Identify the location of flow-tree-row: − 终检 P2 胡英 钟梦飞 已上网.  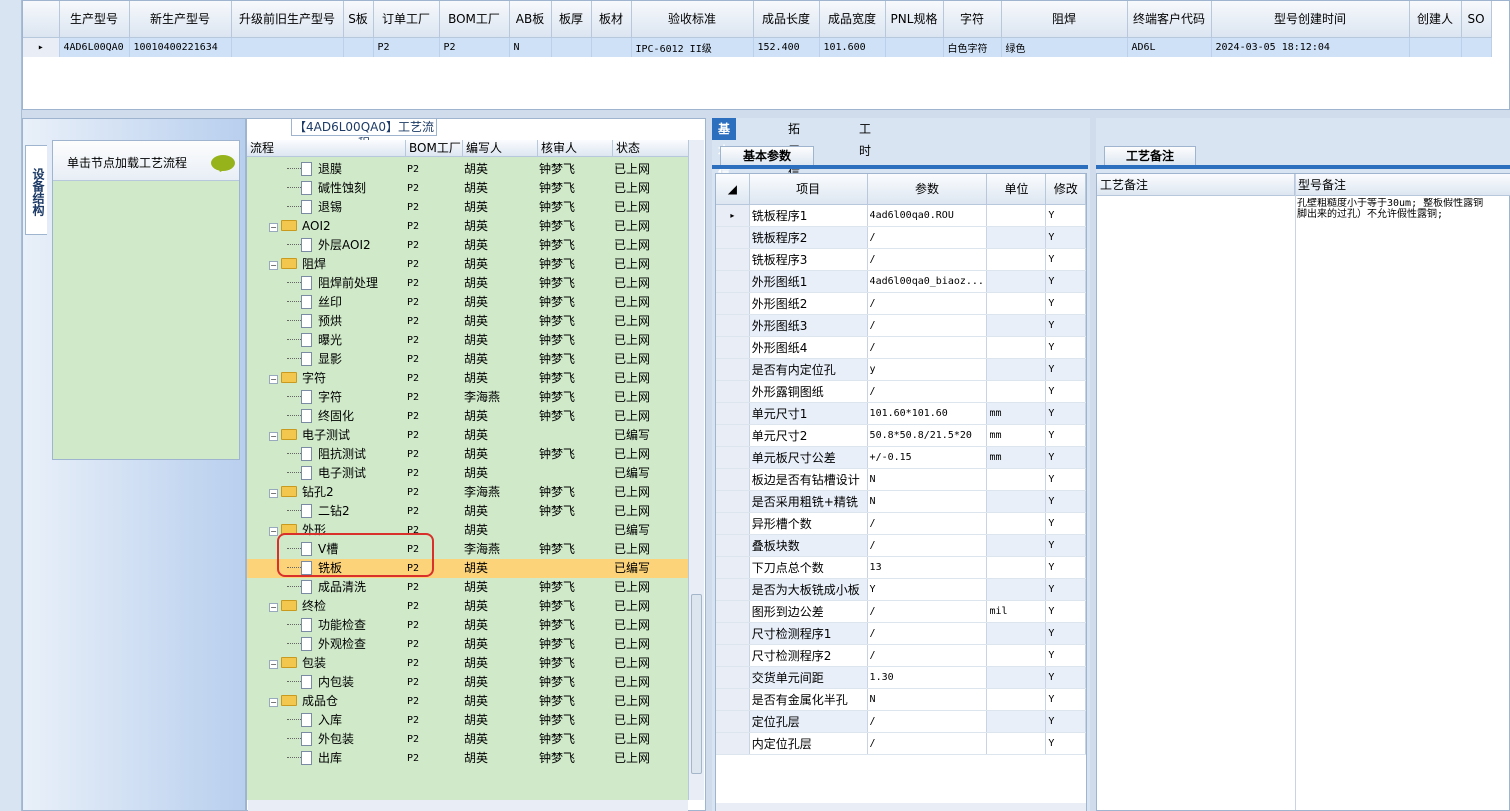
(468, 606).